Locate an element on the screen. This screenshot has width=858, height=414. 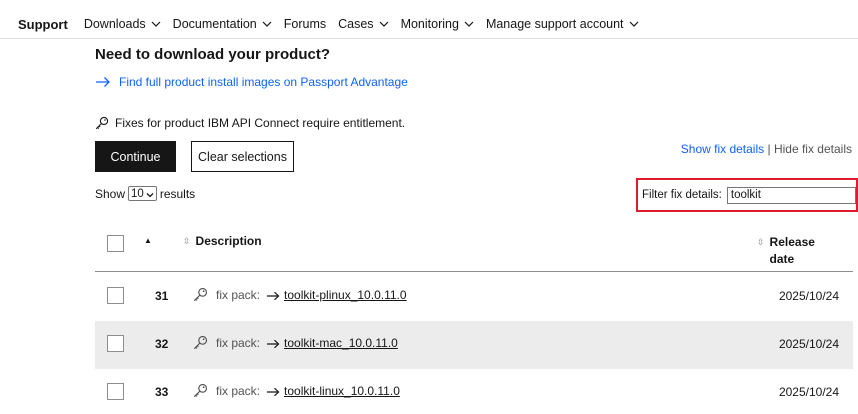
column-header-release-date: ⇳ Release date is located at coordinates (786, 251).